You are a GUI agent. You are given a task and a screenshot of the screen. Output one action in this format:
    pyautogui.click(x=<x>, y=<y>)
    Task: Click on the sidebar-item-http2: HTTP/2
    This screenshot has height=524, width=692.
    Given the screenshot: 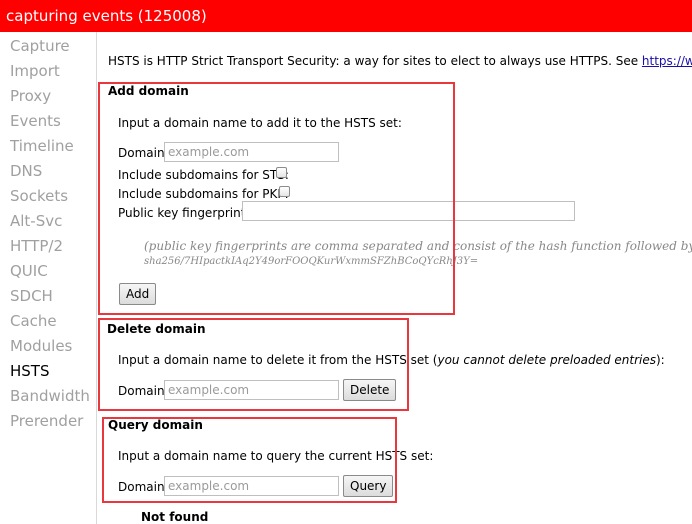 What is the action you would take?
    pyautogui.click(x=36, y=246)
    